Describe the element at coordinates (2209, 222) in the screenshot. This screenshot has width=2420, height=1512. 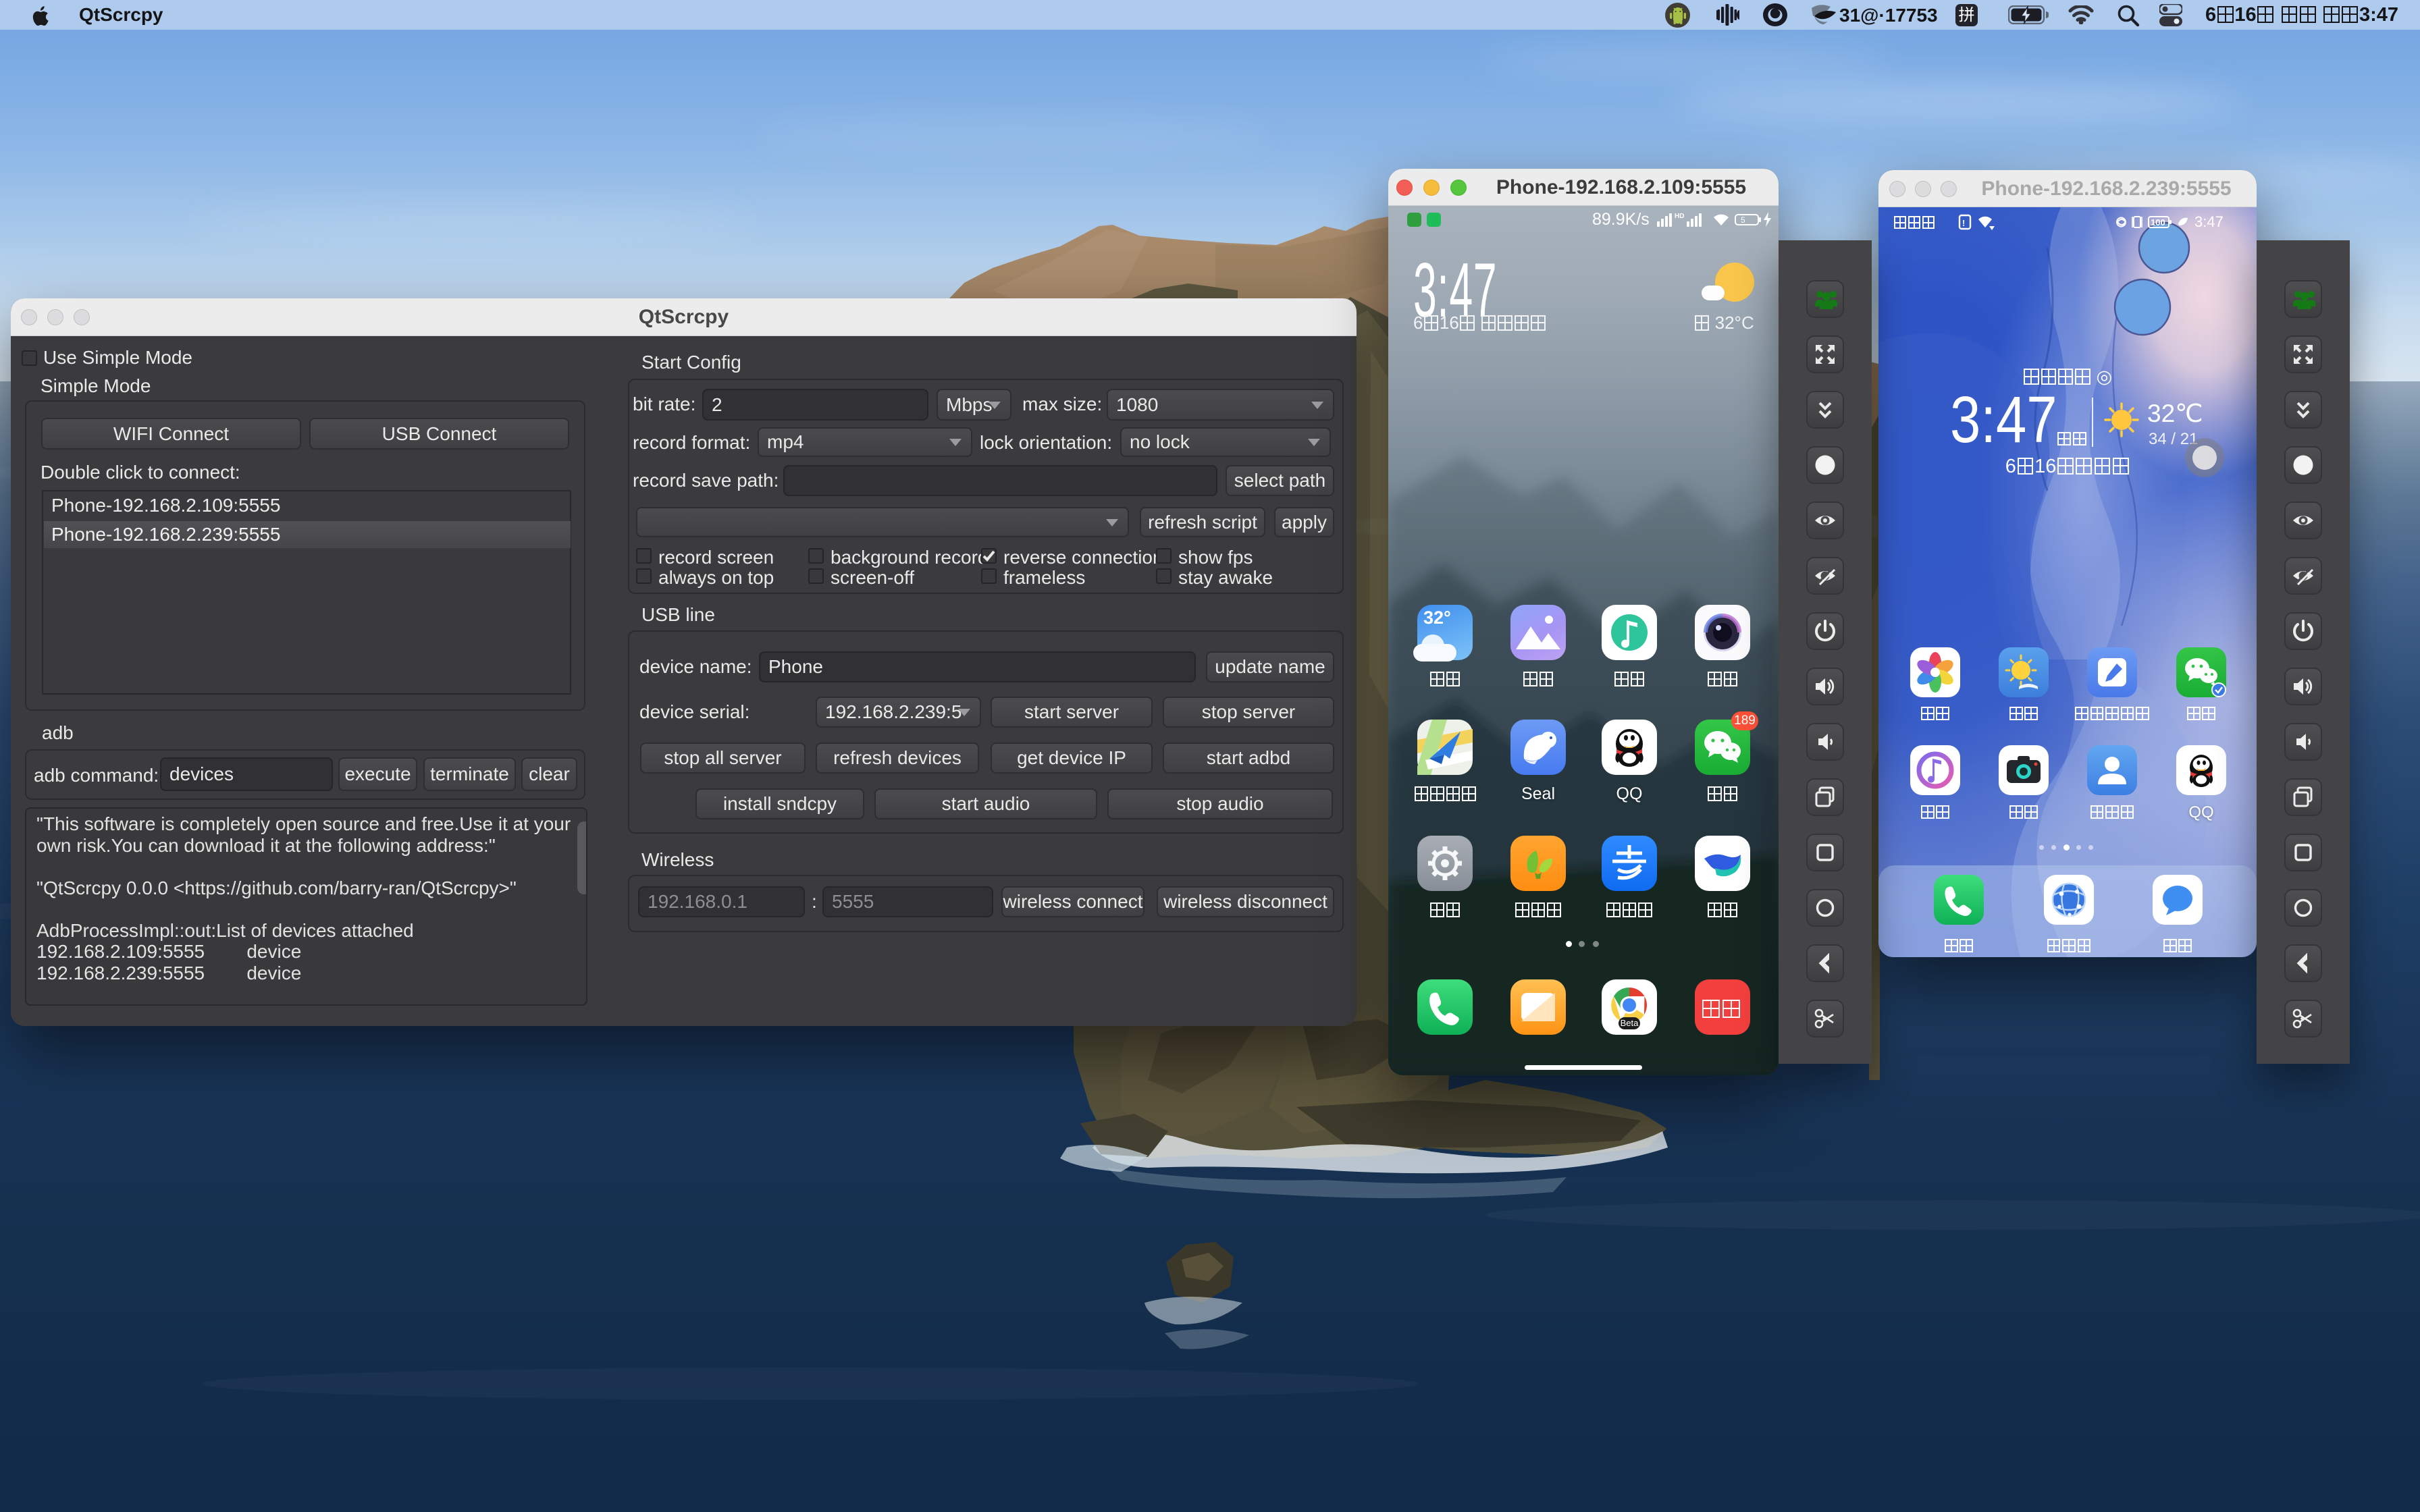
I see `svg-text: 3:47` at that location.